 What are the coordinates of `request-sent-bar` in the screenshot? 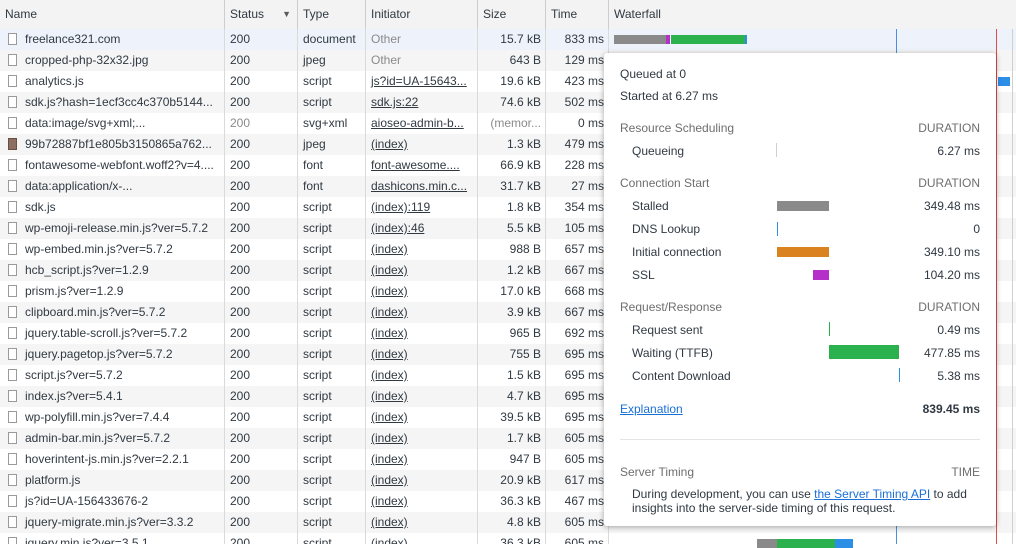 It's located at (829, 329).